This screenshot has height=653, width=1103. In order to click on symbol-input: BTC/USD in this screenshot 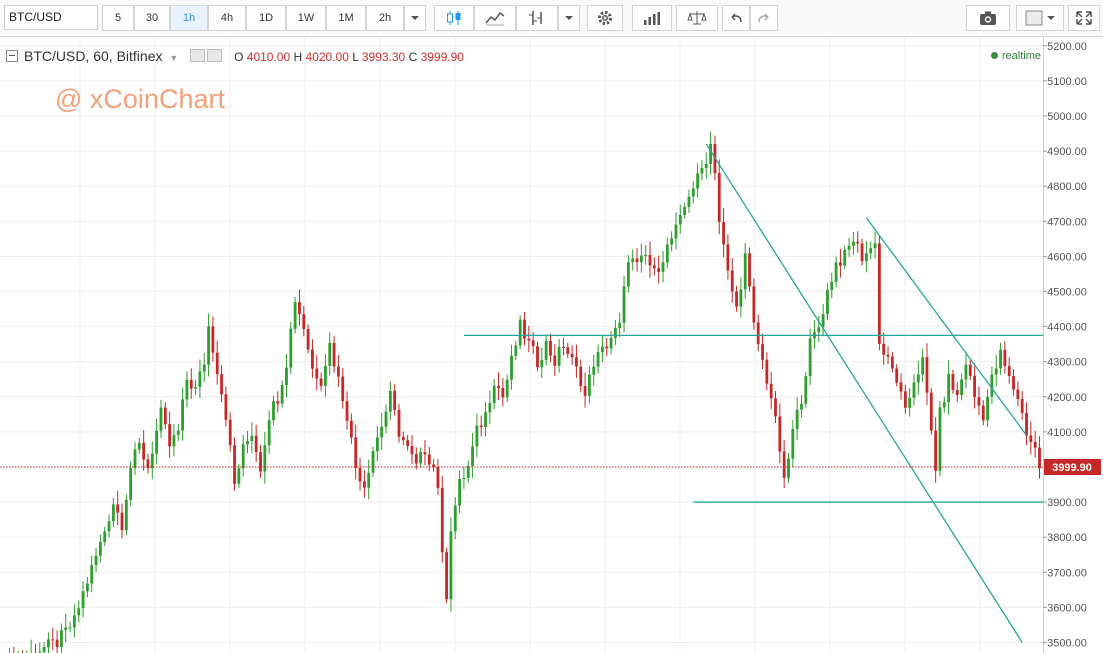, I will do `click(51, 17)`.